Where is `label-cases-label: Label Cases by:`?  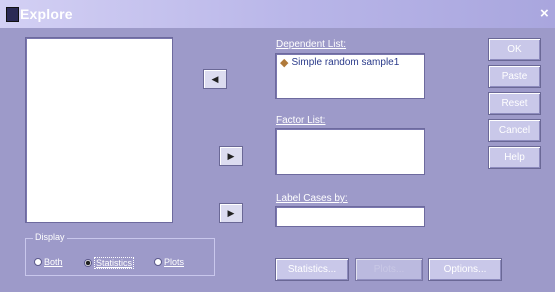 label-cases-label: Label Cases by: is located at coordinates (312, 198).